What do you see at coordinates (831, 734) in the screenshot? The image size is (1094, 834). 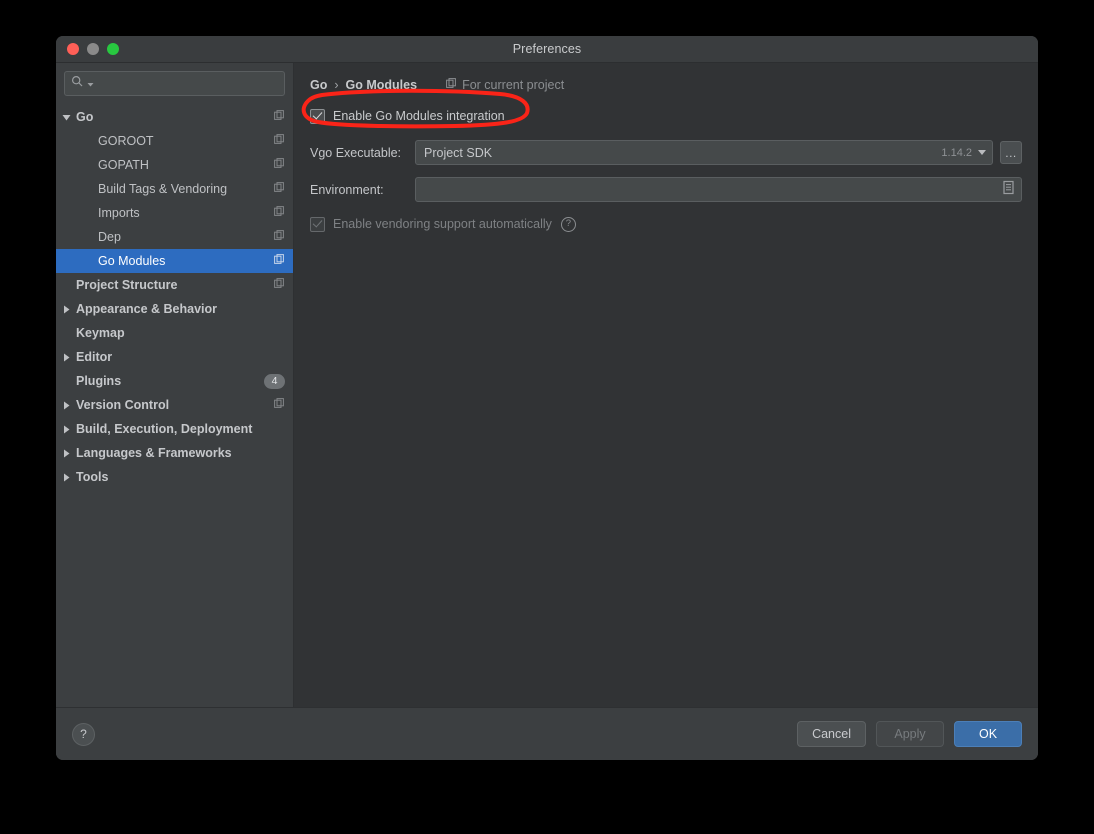 I see `cancel-button: Cancel` at bounding box center [831, 734].